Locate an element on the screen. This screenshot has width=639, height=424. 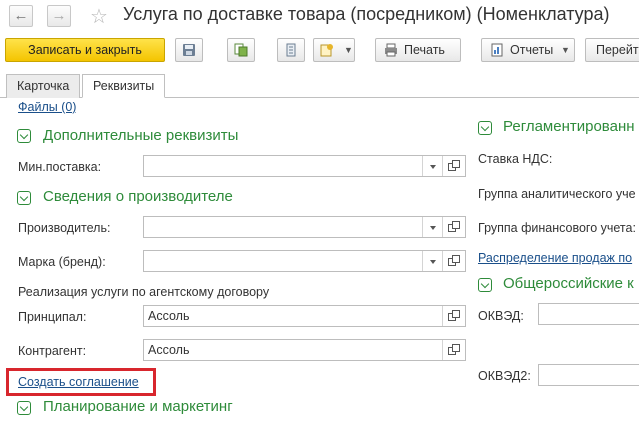
printer-icon is located at coordinates (391, 50).